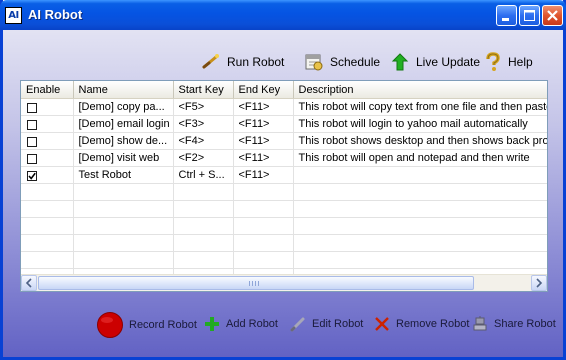 This screenshot has width=566, height=360. Describe the element at coordinates (203, 158) in the screenshot. I see `row-start-key: <F2>` at that location.